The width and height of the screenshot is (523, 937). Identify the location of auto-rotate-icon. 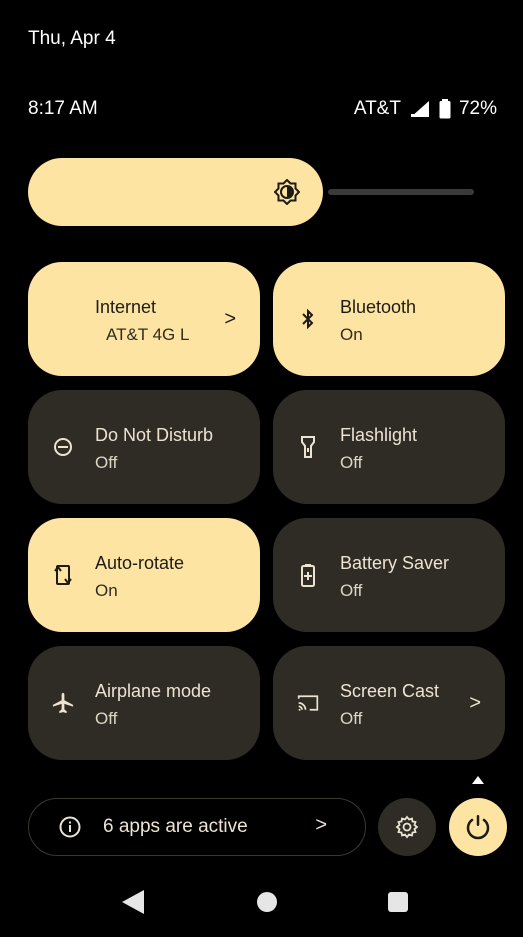
(63, 575).